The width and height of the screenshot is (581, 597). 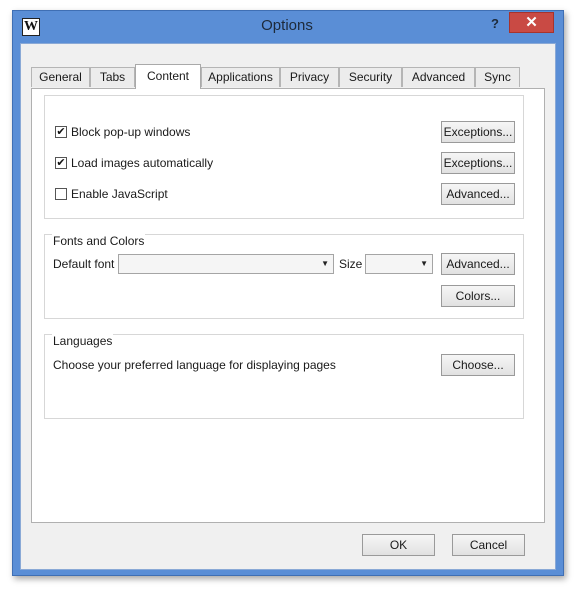 I want to click on tab-tabs: Tabs, so click(x=112, y=77).